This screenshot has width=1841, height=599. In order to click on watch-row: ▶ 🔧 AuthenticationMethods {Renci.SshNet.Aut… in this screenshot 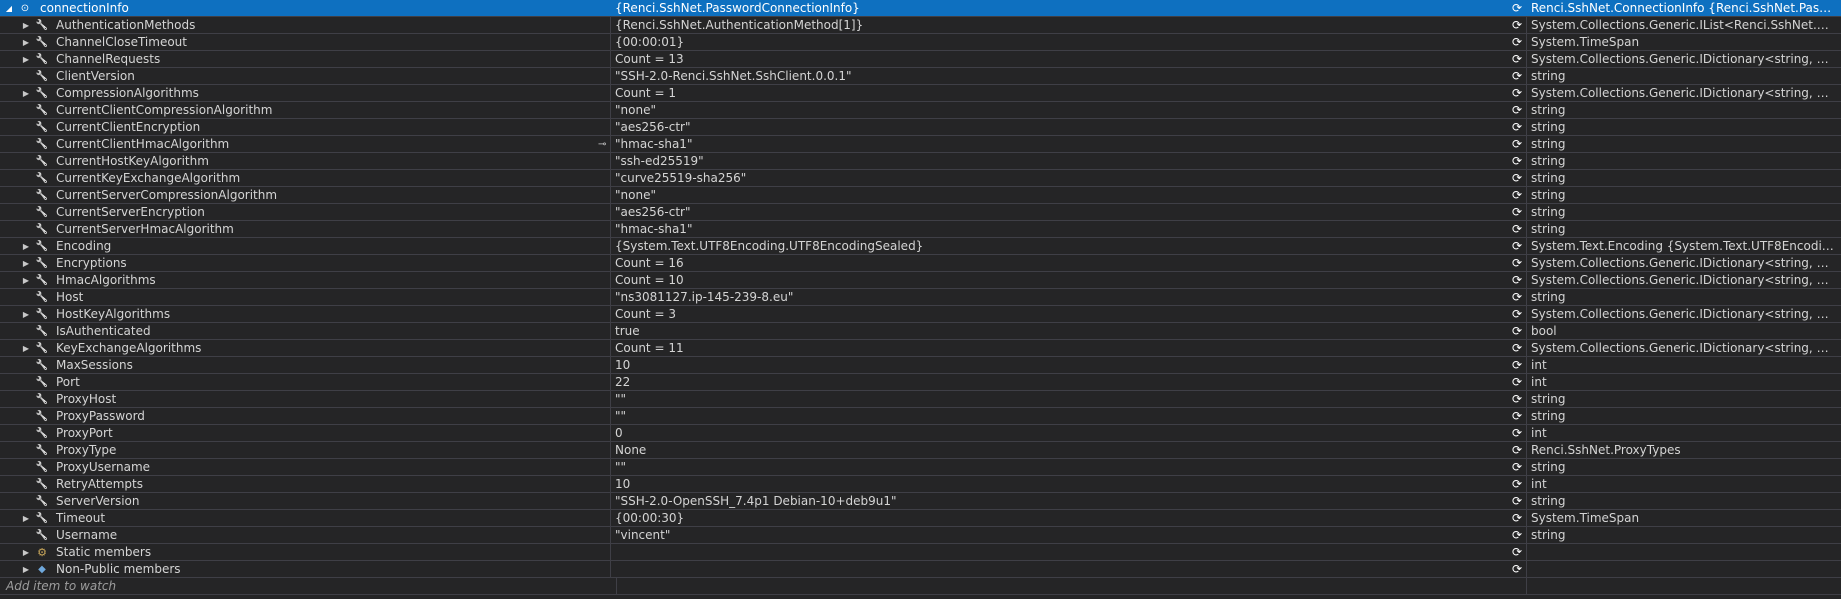, I will do `click(920, 25)`.